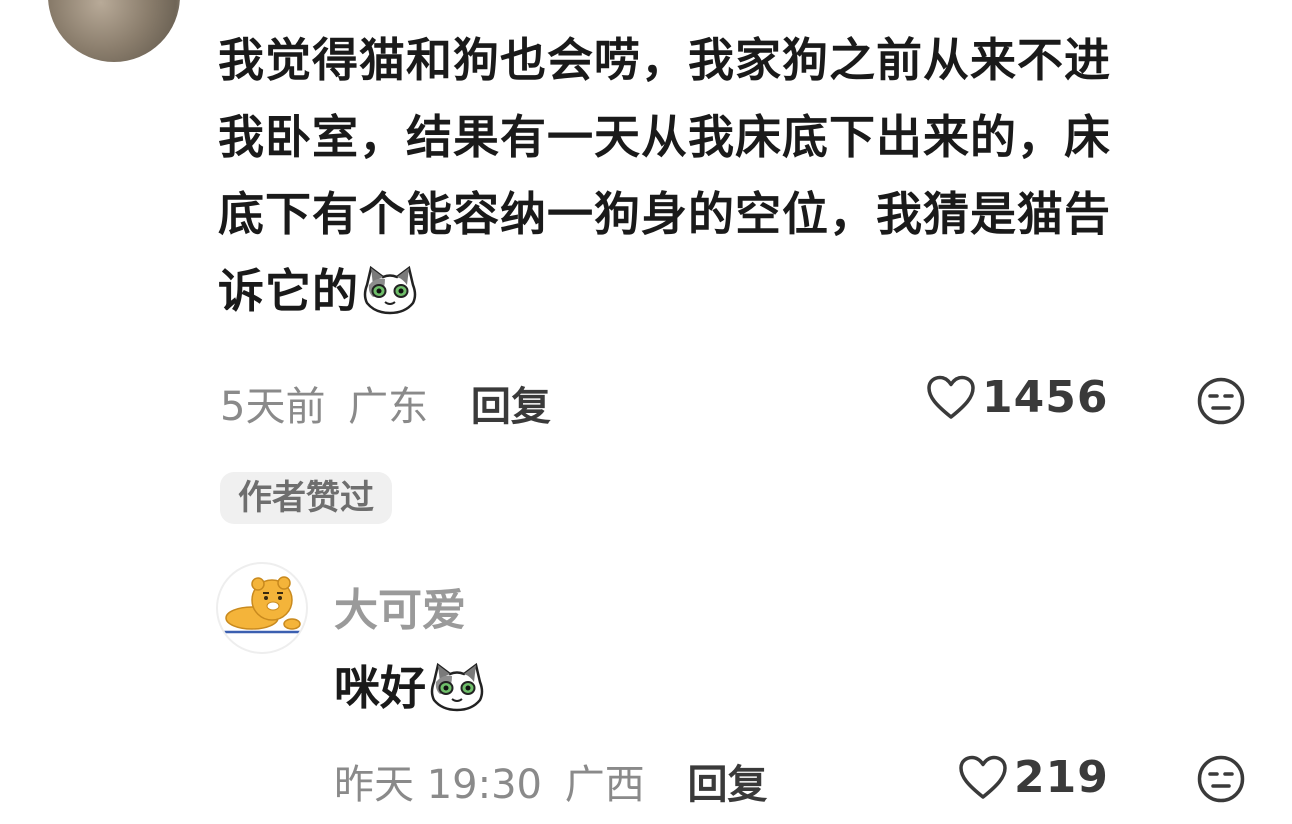 The width and height of the screenshot is (1292, 824). Describe the element at coordinates (604, 785) in the screenshot. I see `reply-location: 广西` at that location.